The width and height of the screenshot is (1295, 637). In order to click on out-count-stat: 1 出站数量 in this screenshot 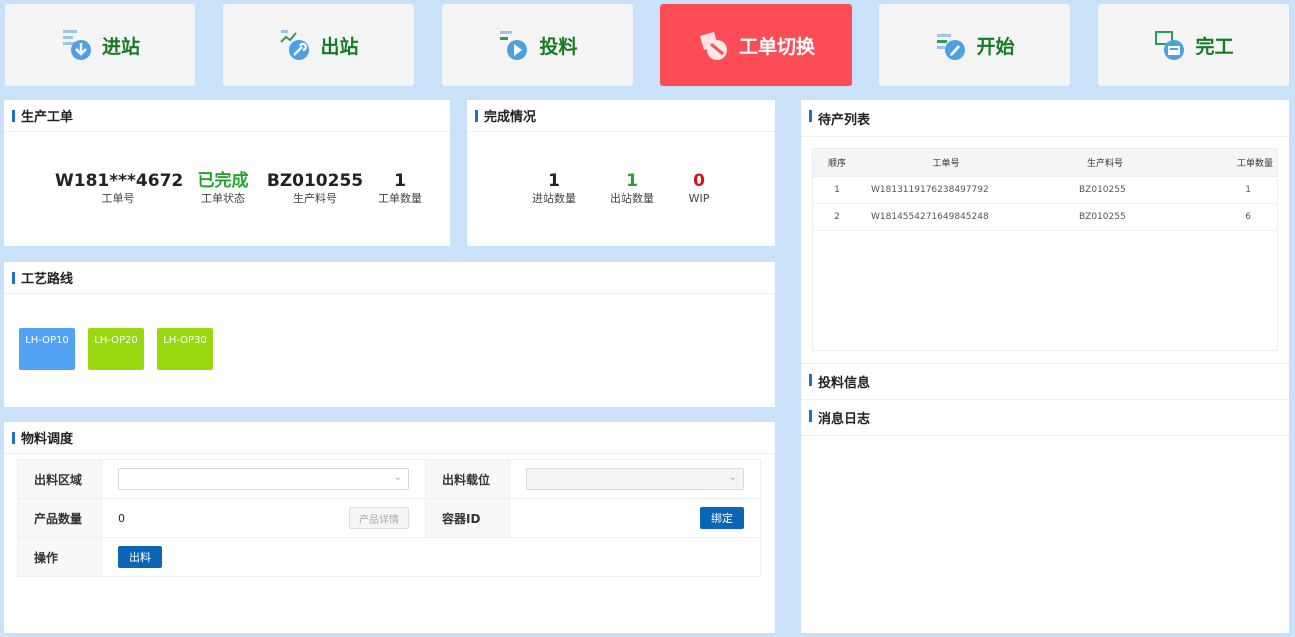, I will do `click(632, 188)`.